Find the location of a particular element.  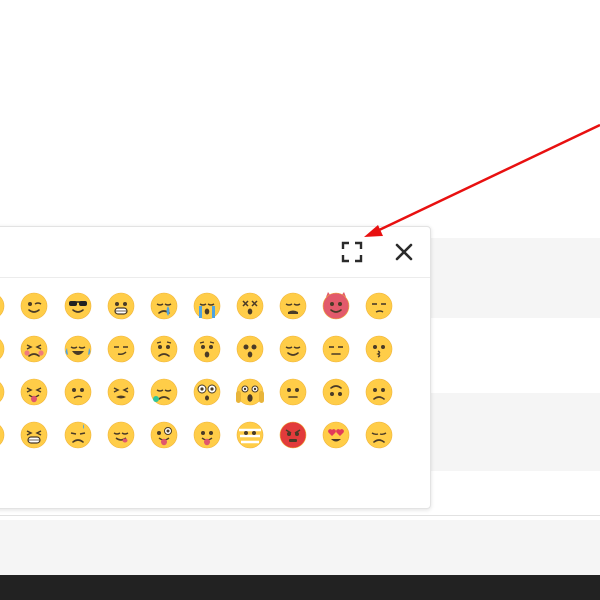

emoji-neutral-partial-button is located at coordinates (3, 349).